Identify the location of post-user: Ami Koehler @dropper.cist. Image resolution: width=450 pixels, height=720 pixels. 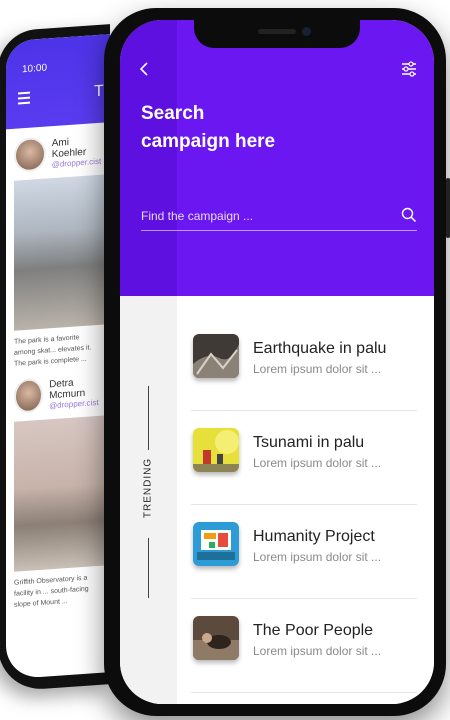
(58, 153).